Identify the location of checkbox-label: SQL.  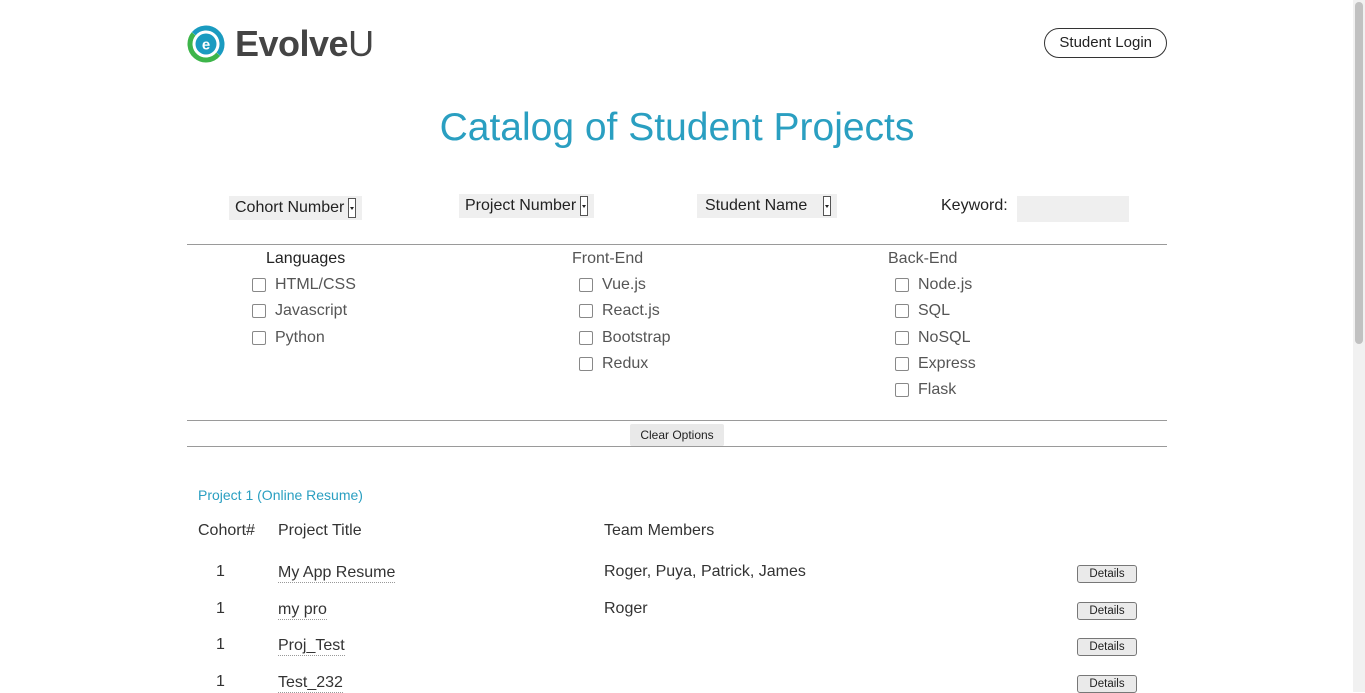
(934, 310).